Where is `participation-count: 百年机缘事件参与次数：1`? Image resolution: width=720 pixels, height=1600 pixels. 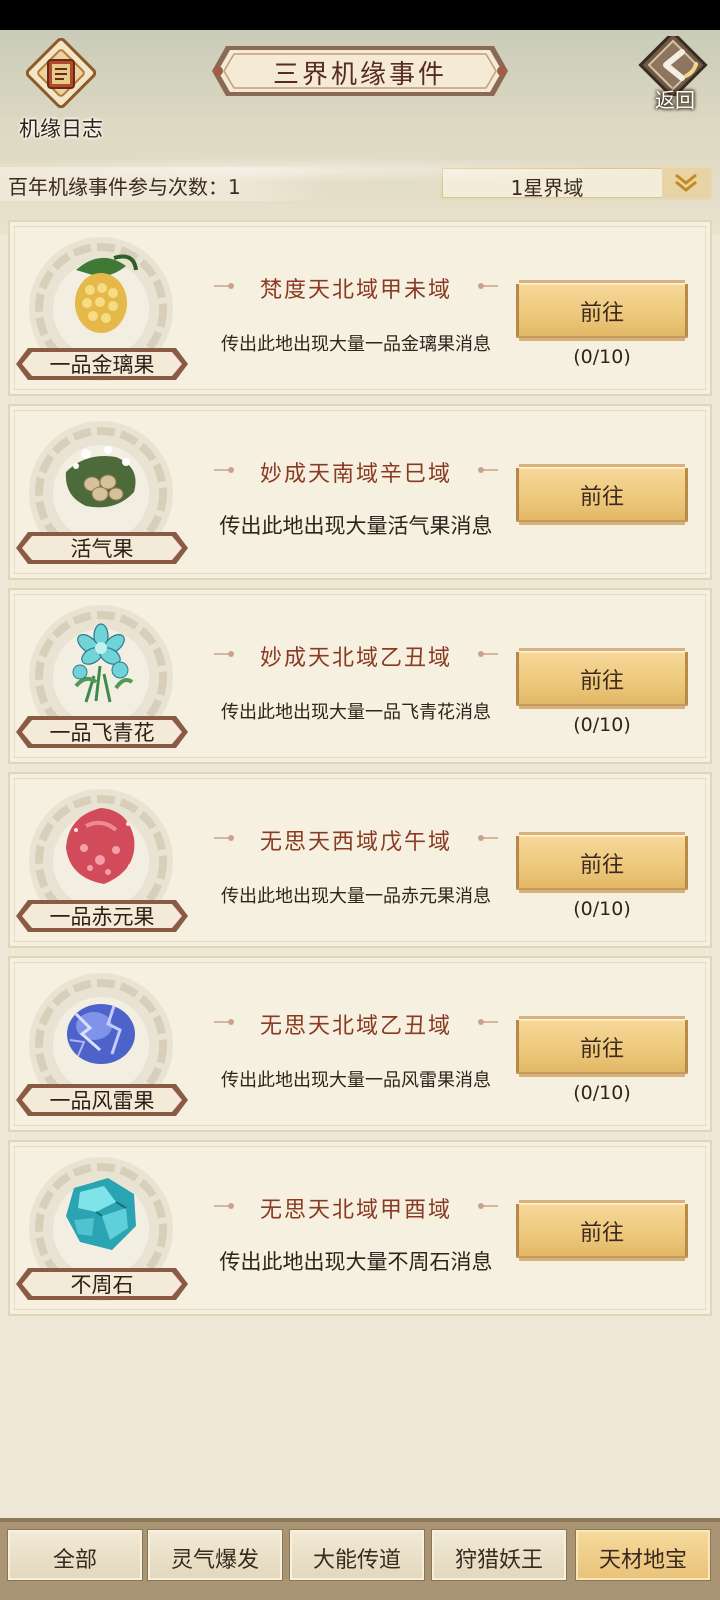 participation-count: 百年机缘事件参与次数：1 is located at coordinates (124, 187).